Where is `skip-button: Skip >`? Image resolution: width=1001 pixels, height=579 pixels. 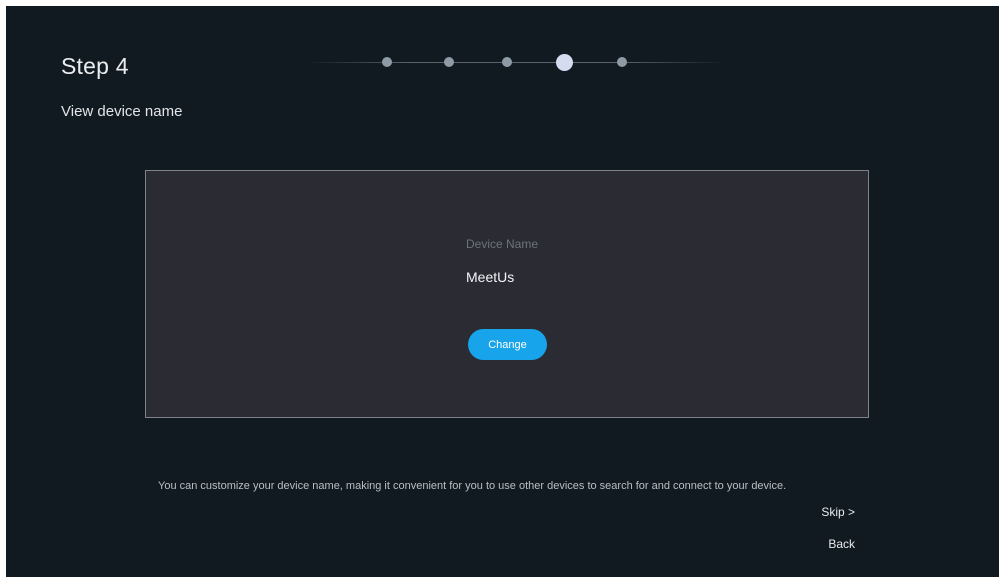 skip-button: Skip > is located at coordinates (838, 512).